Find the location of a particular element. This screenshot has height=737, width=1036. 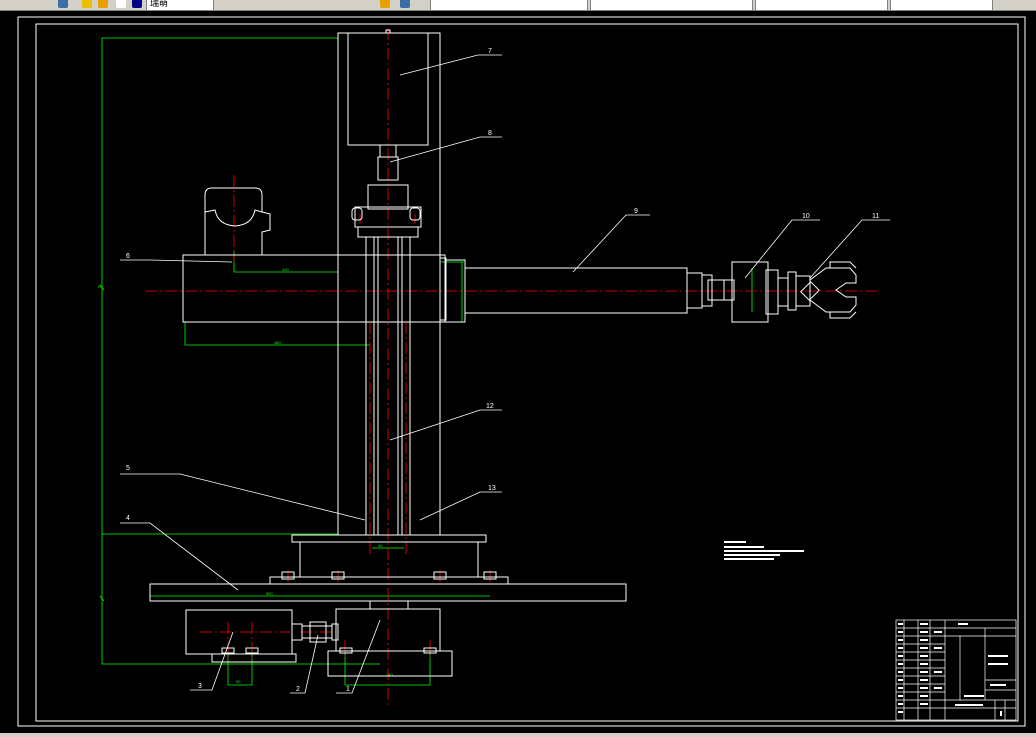

arm-motor is located at coordinates (237, 221).